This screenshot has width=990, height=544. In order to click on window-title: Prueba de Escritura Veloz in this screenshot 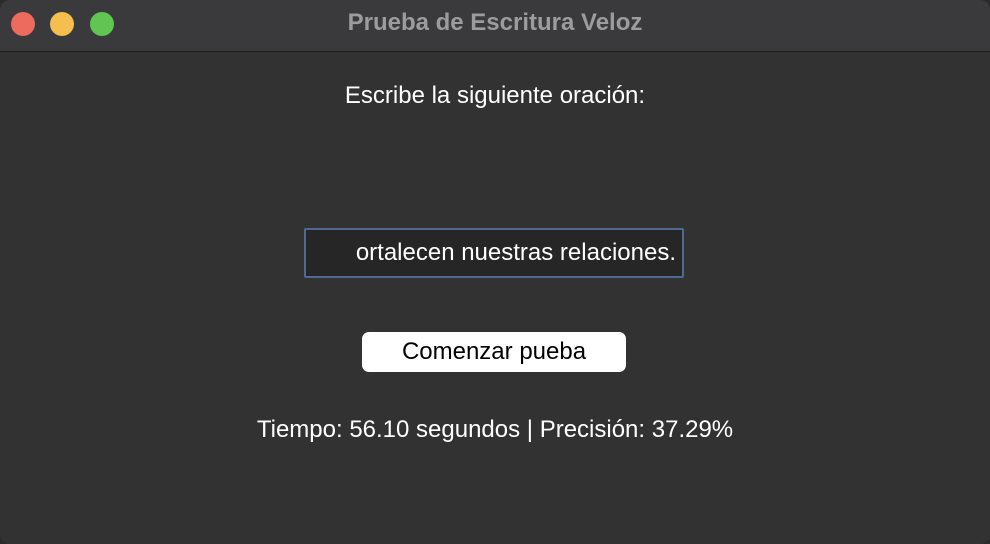, I will do `click(495, 22)`.